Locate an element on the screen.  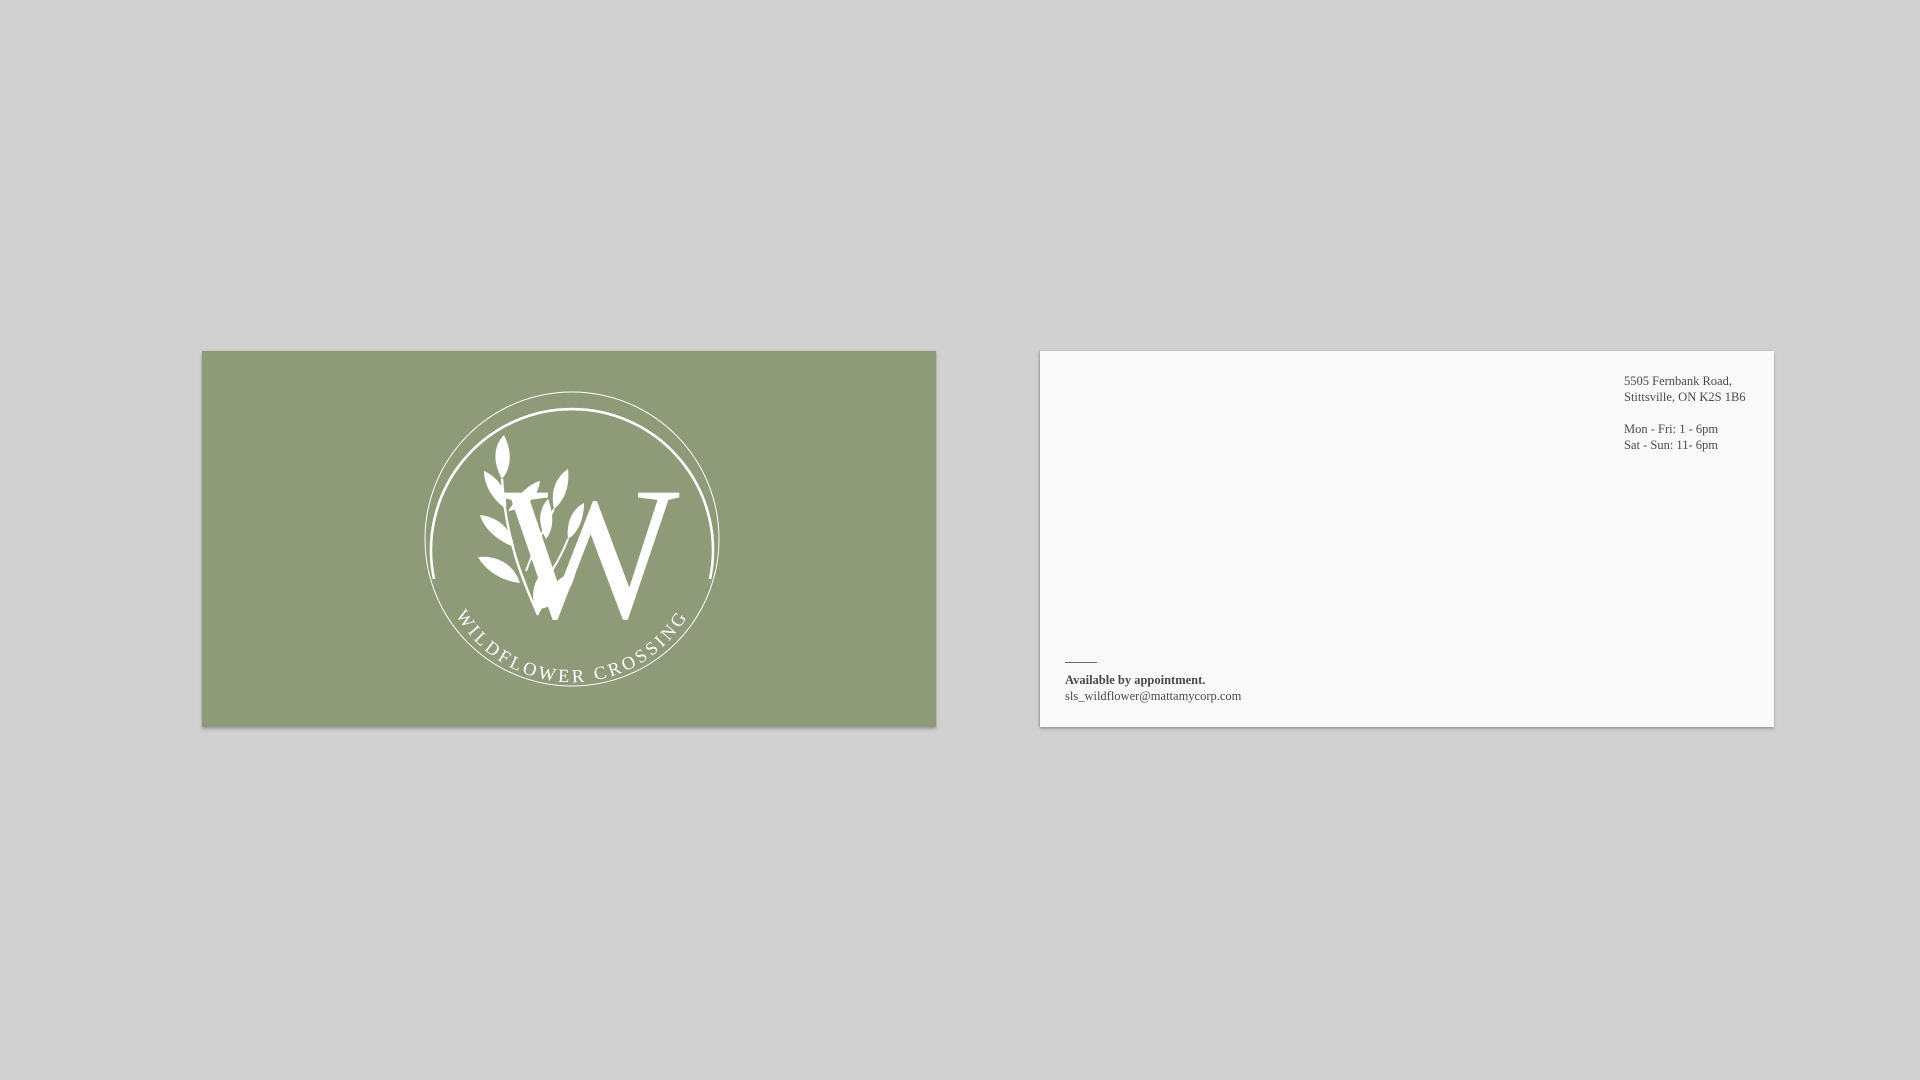
monogram-letter: W is located at coordinates (589, 554).